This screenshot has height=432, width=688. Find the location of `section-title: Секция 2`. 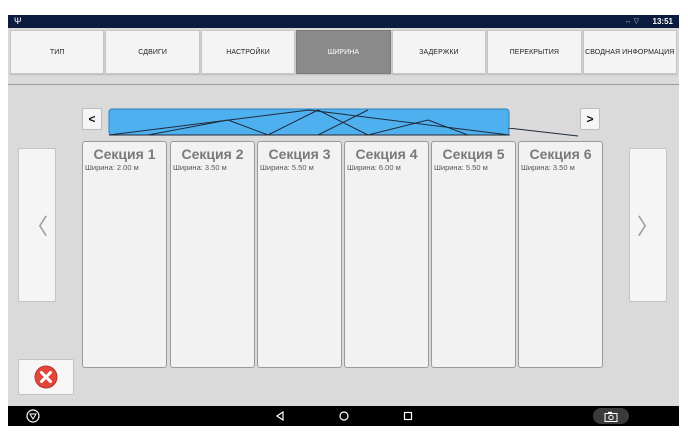

section-title: Секция 2 is located at coordinates (212, 154).